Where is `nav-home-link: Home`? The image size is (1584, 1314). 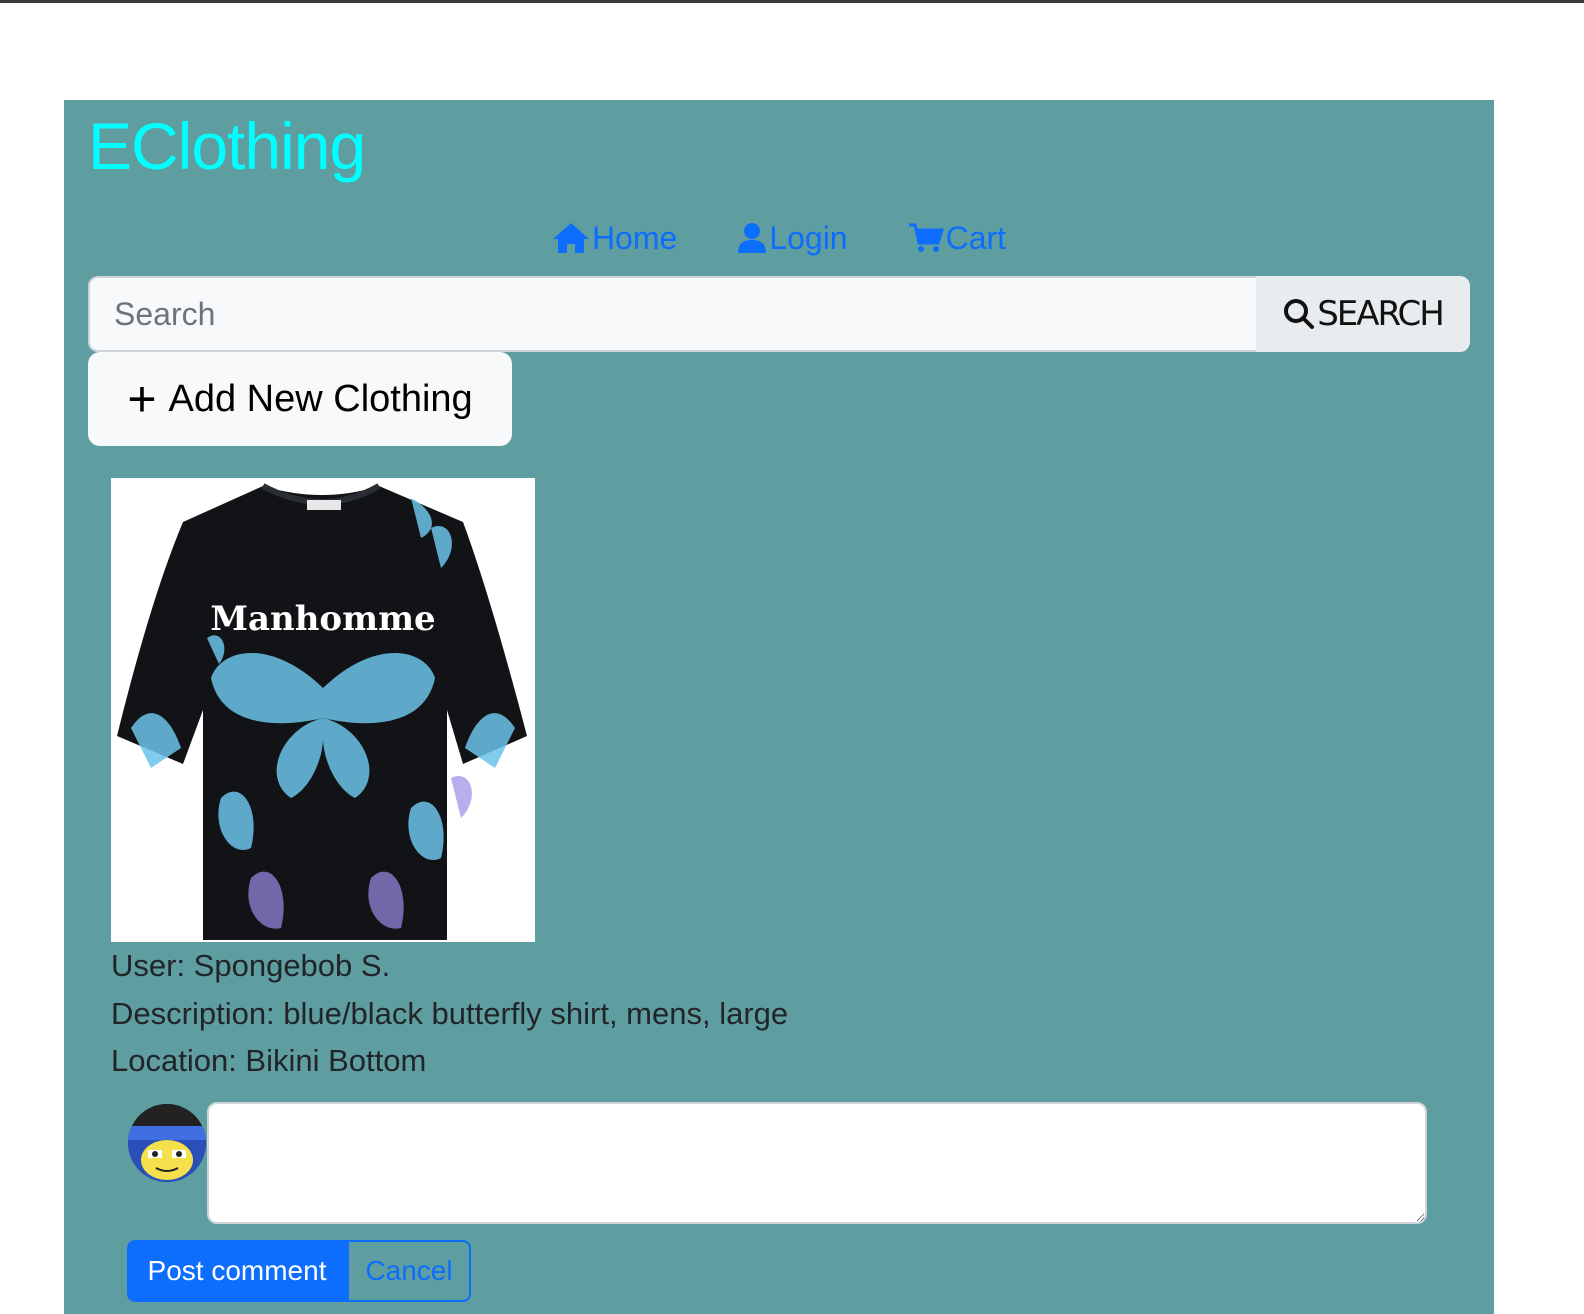
nav-home-link: Home is located at coordinates (614, 238).